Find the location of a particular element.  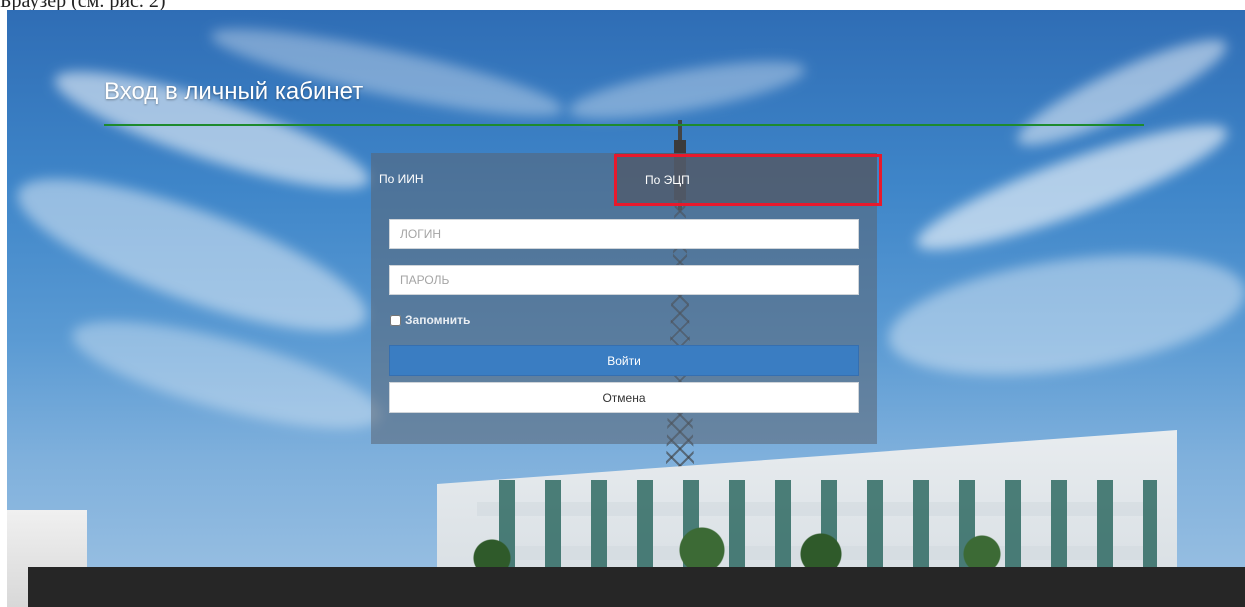

password-input is located at coordinates (624, 280).